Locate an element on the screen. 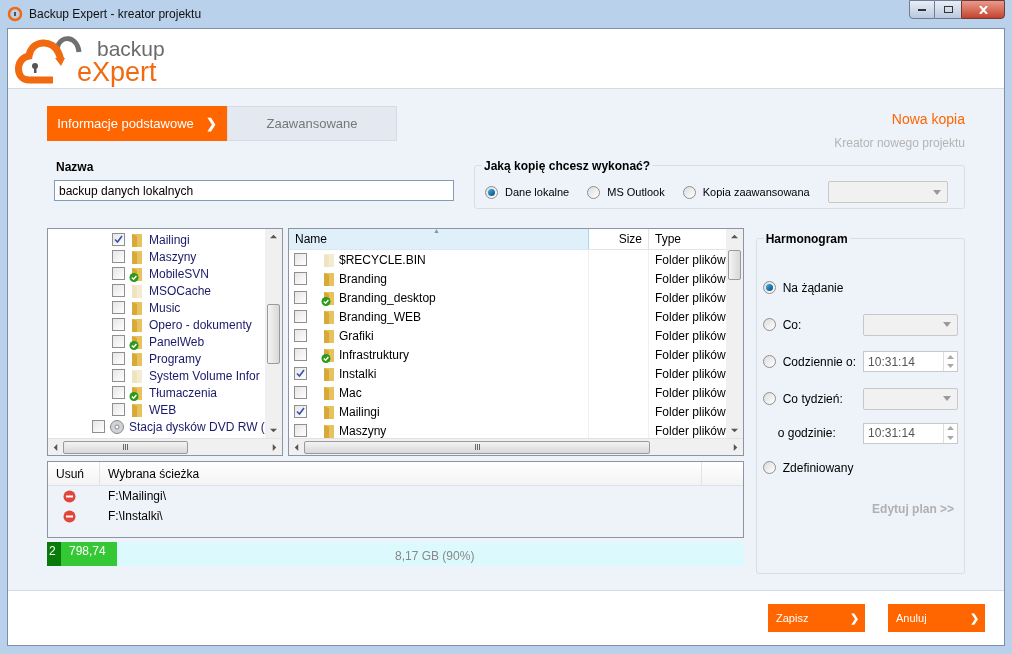 This screenshot has width=1012, height=654. radio-label: Codziennie o: is located at coordinates (819, 361).